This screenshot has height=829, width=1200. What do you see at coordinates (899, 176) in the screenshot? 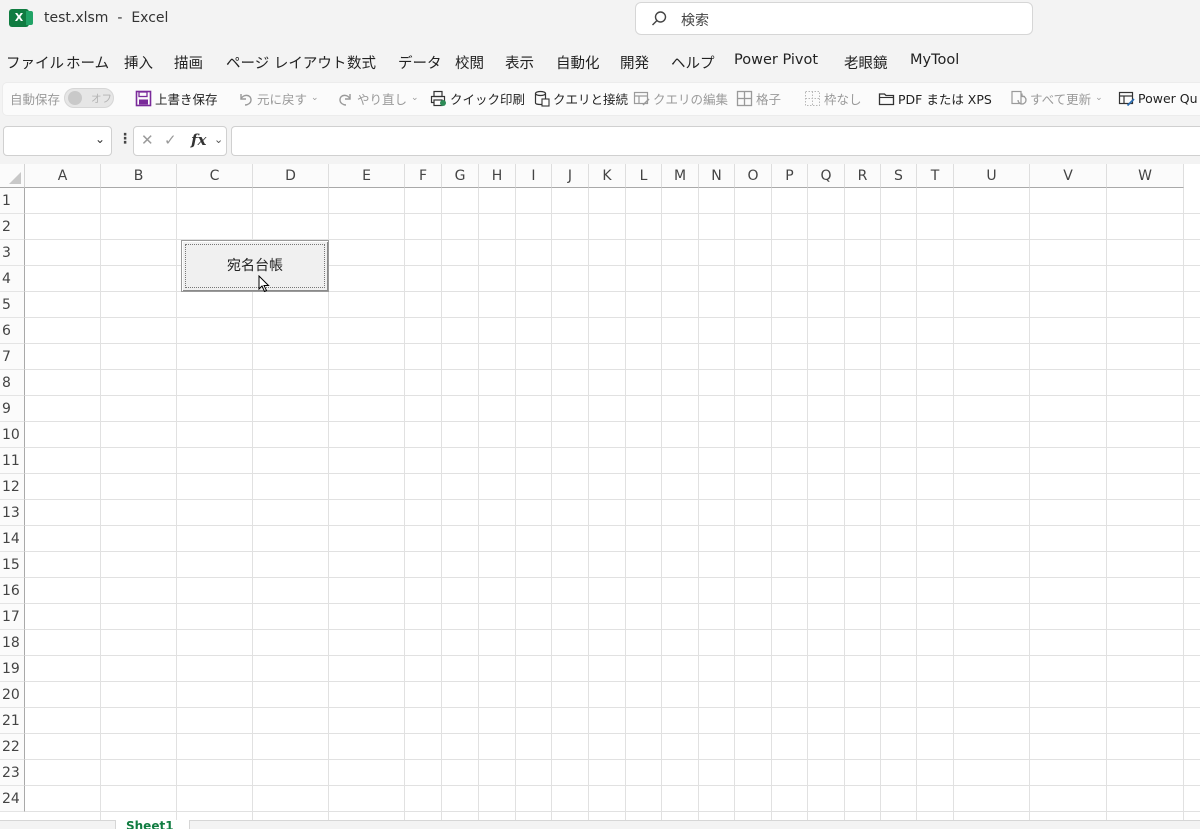
I see `column-header: S` at bounding box center [899, 176].